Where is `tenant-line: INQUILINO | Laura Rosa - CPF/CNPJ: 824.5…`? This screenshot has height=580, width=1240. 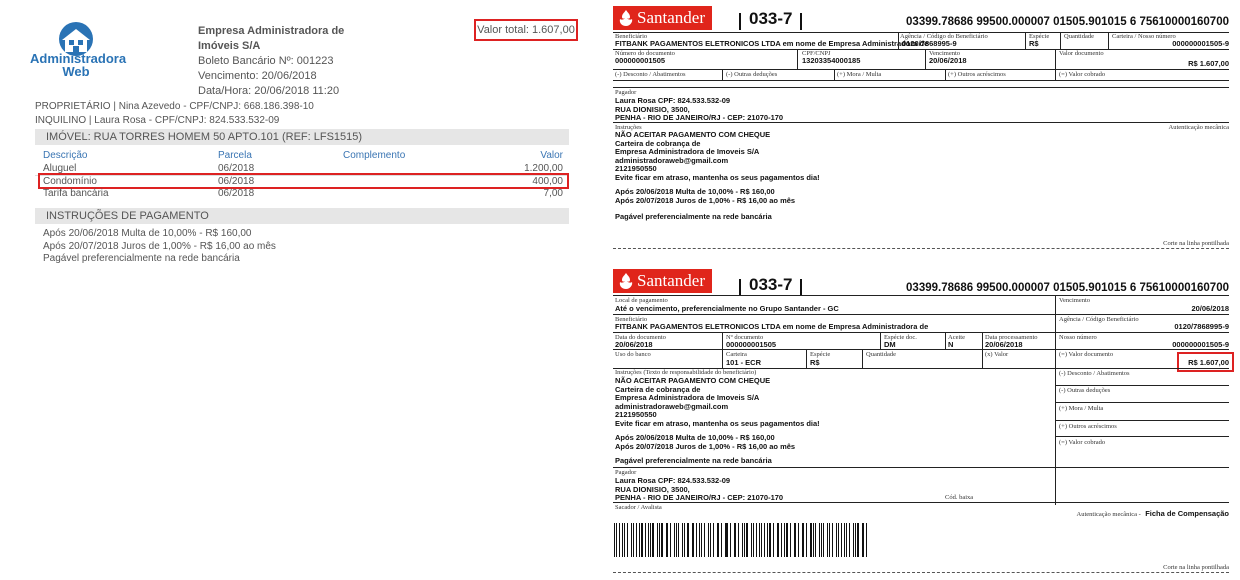
tenant-line: INQUILINO | Laura Rosa - CPF/CNPJ: 824.5… is located at coordinates (157, 120).